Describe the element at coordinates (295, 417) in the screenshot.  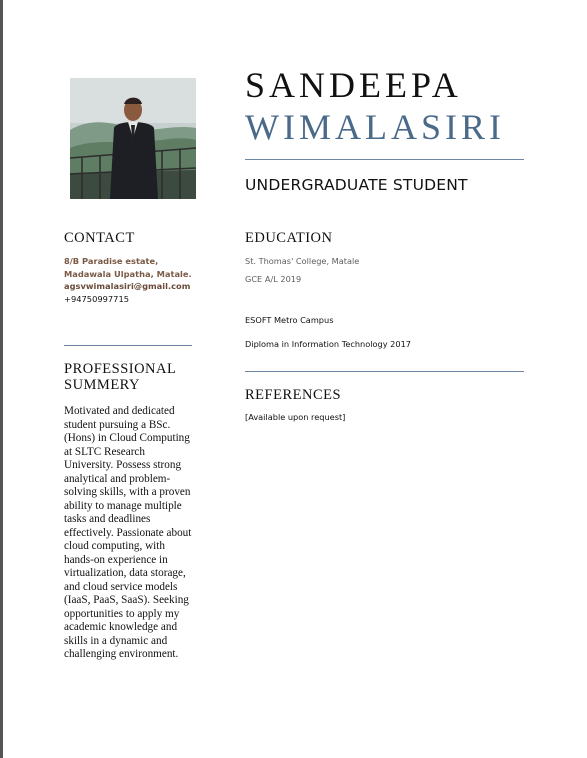
I see `references-text: [Available upon request]` at that location.